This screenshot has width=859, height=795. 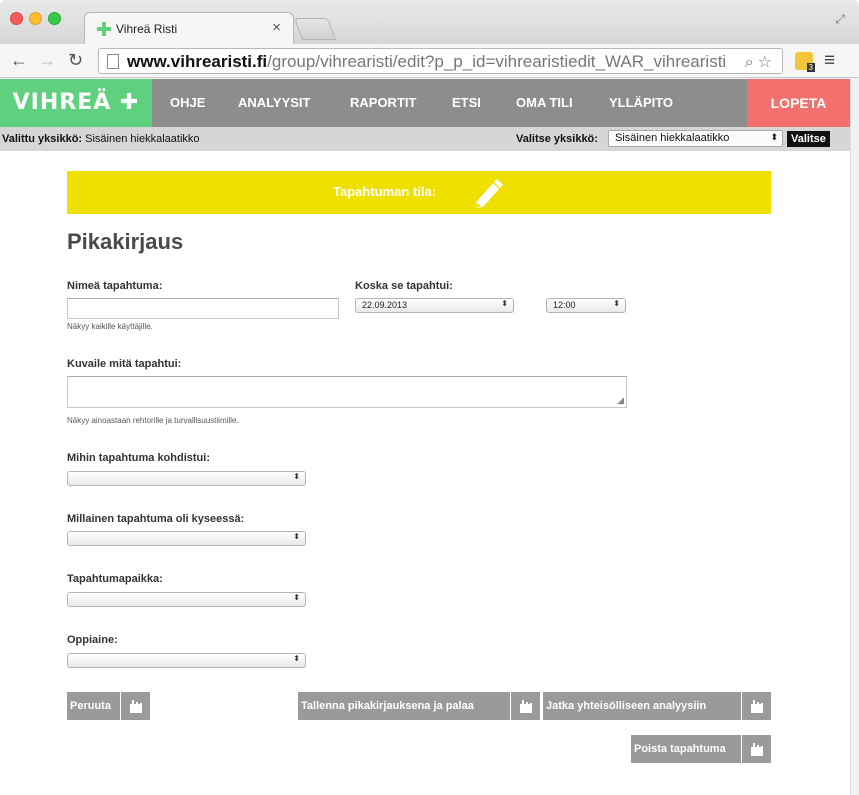 What do you see at coordinates (187, 103) in the screenshot?
I see `nav-item-ohje: OHJE` at bounding box center [187, 103].